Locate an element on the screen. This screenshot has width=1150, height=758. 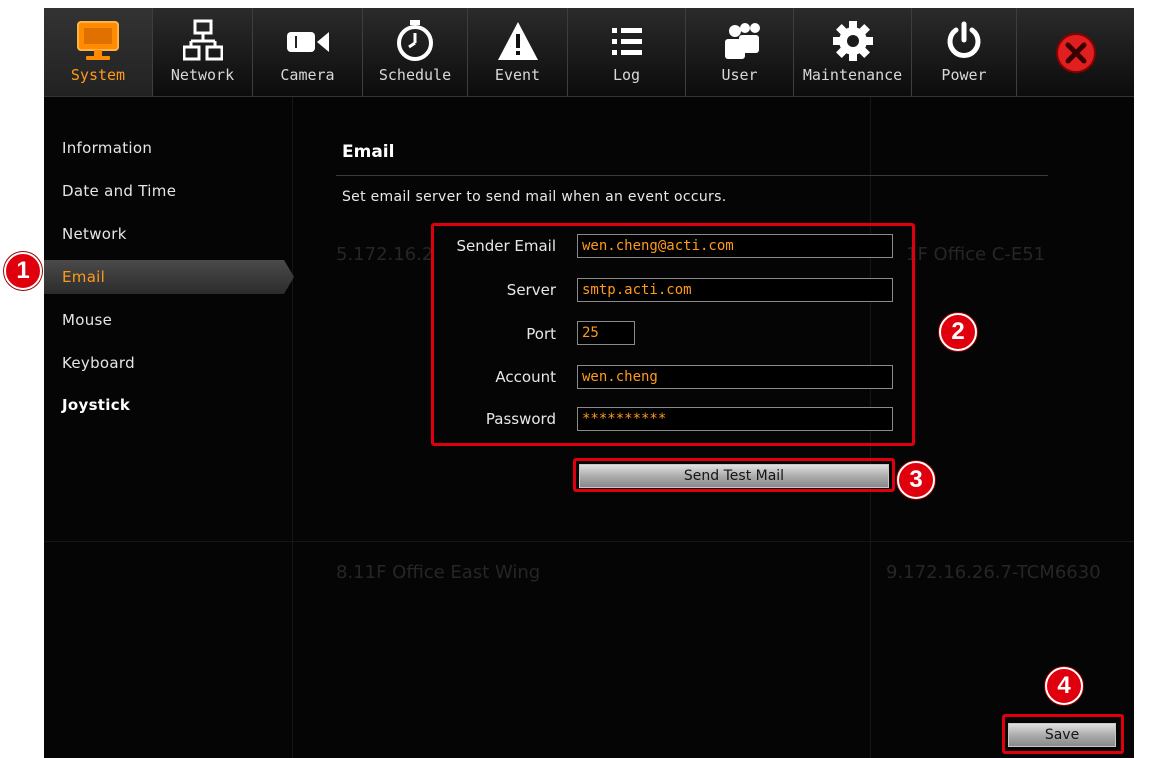
step-badge-2: 2 is located at coordinates (958, 332).